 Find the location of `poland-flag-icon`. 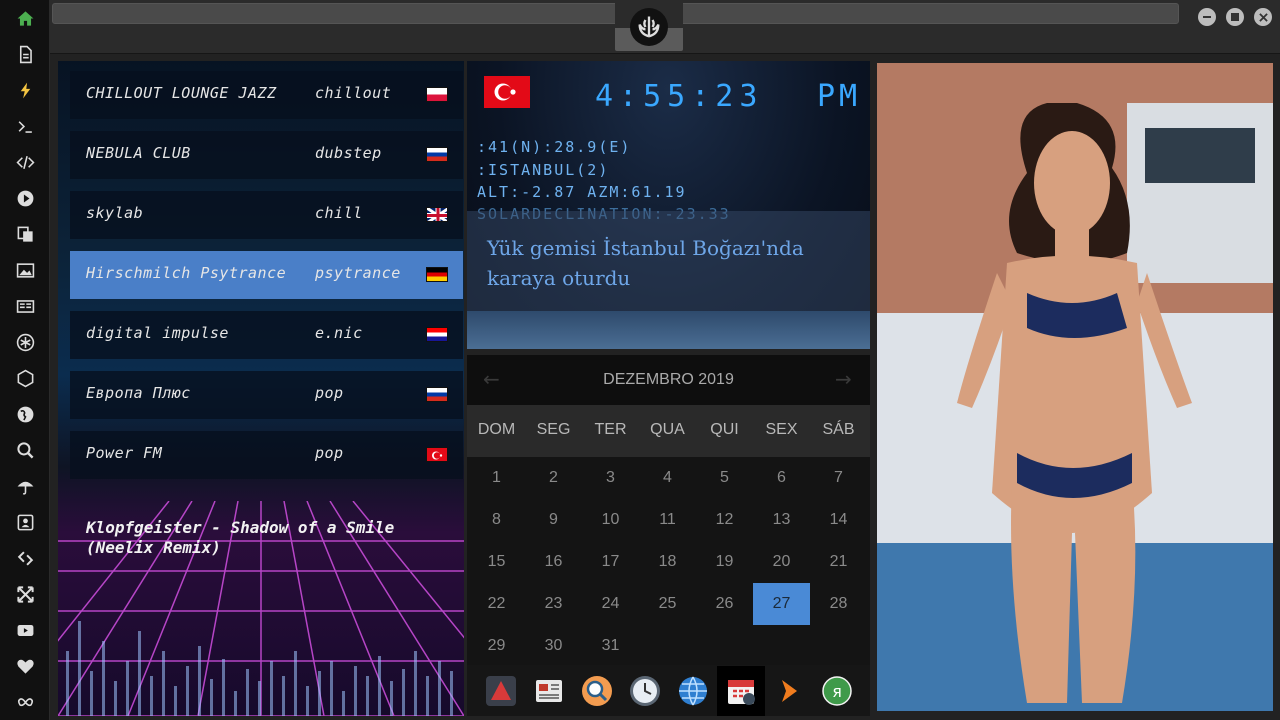

poland-flag-icon is located at coordinates (437, 94).